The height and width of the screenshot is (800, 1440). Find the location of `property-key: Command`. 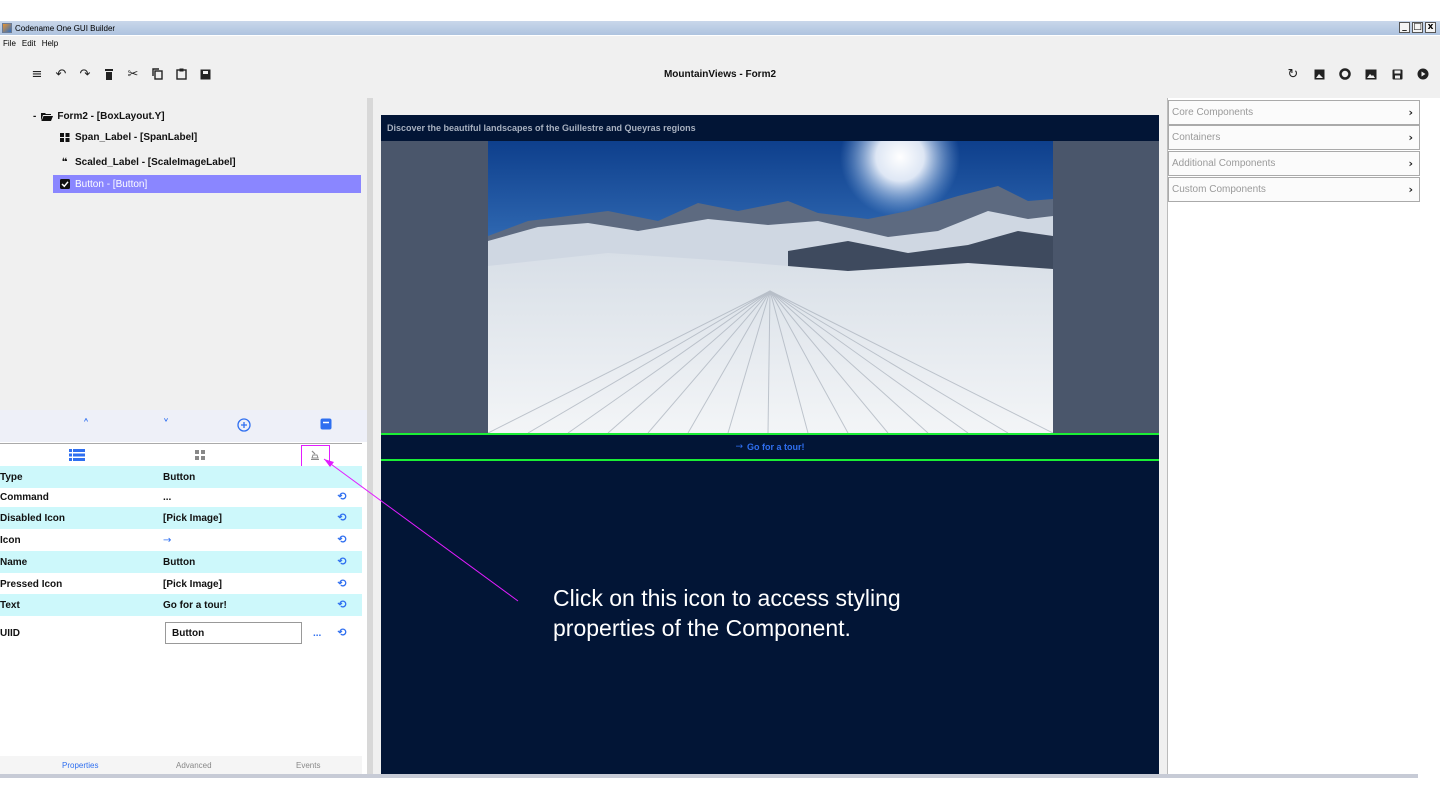

property-key: Command is located at coordinates (24, 497).